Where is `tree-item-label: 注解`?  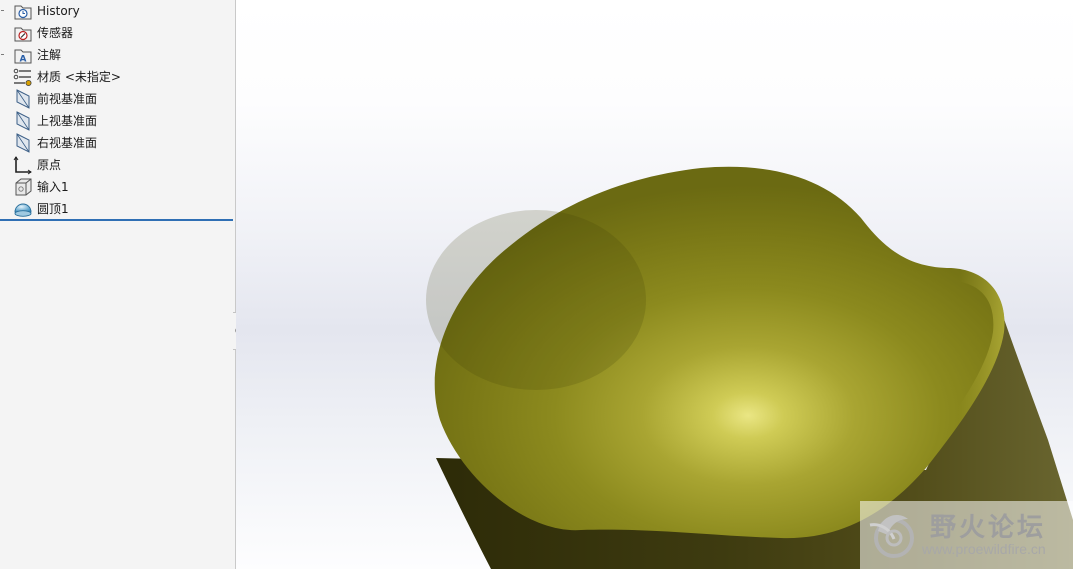
tree-item-label: 注解 is located at coordinates (49, 55).